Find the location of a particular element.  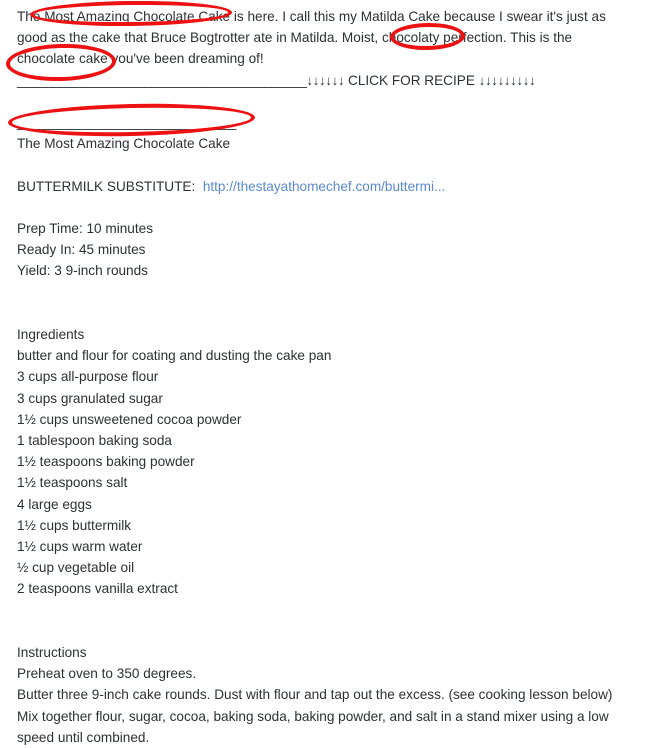

instruction-step: Preheat oven to 350 degrees. is located at coordinates (107, 674).